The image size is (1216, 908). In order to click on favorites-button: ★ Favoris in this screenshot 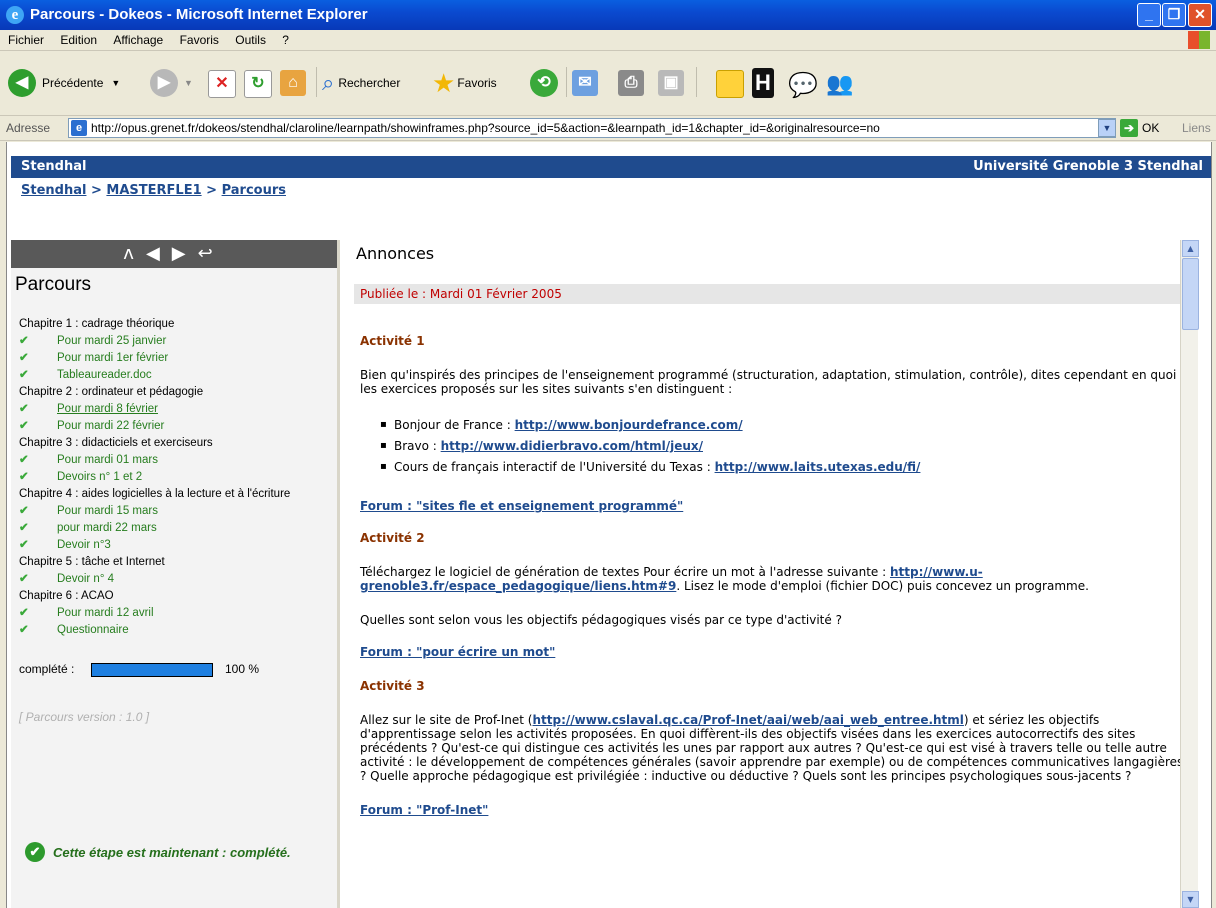, I will do `click(464, 83)`.